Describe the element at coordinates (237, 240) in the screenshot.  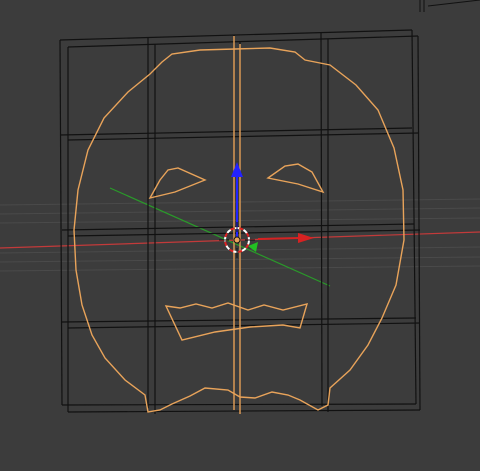
I see `object-origin-icon` at that location.